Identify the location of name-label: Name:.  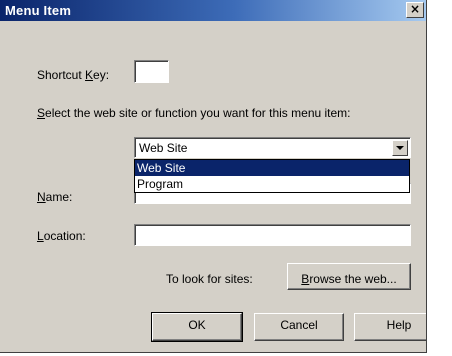
(55, 197).